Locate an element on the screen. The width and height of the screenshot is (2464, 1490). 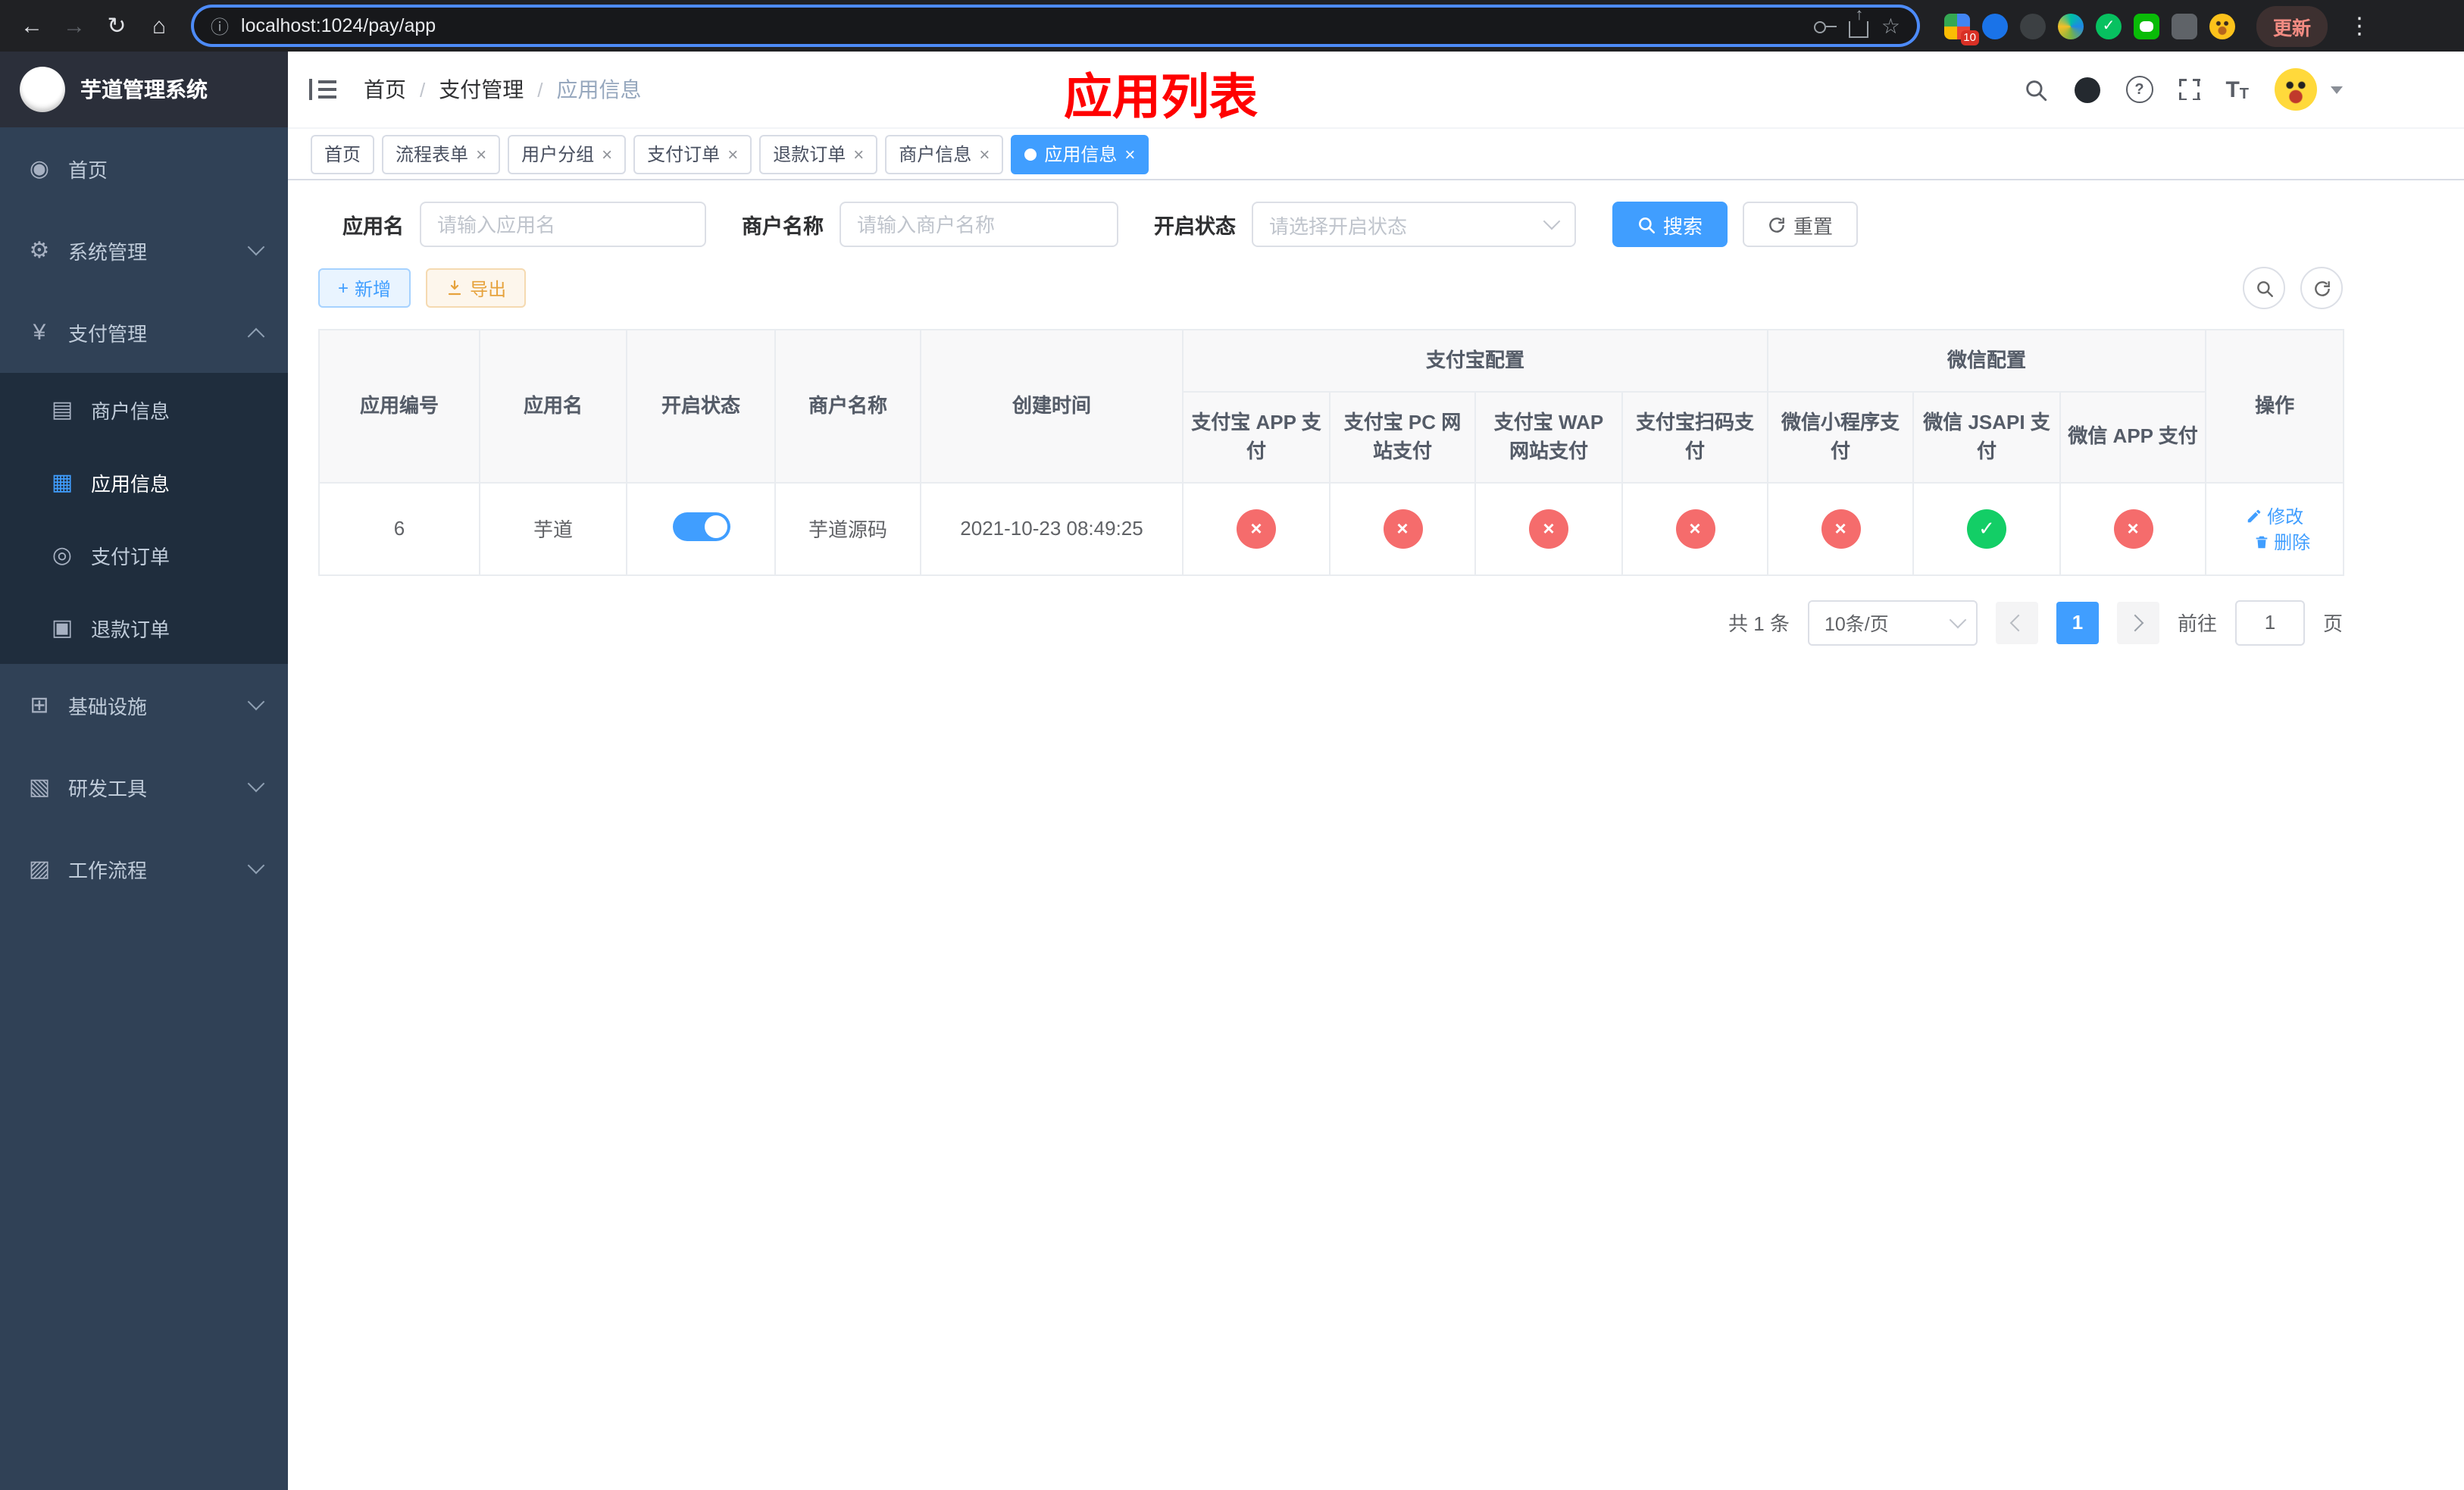
address-bar: ⓘ localhost:1024/pay/app ☆ is located at coordinates (1055, 26).